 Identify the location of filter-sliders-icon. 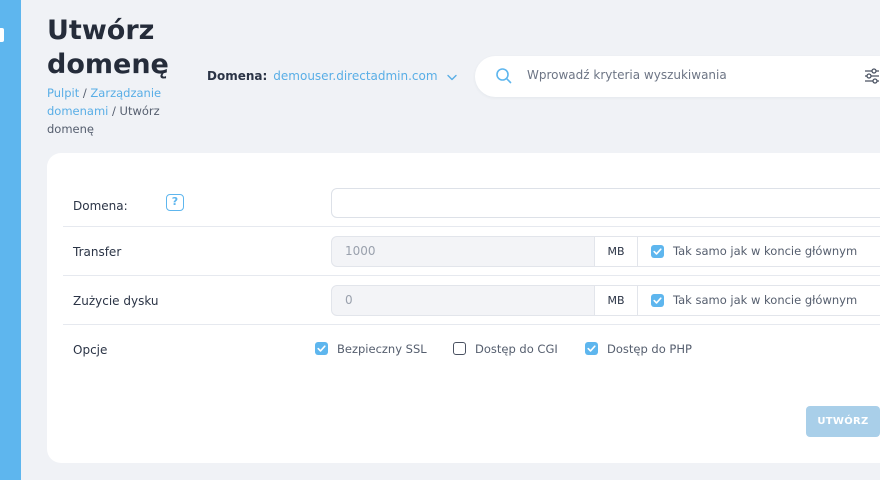
(871, 78).